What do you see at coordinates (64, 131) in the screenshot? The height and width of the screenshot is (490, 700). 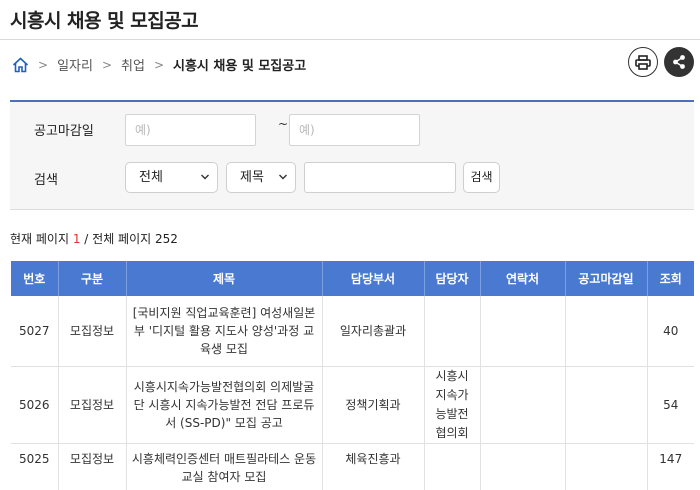 I see `date-label: 공고마감일` at bounding box center [64, 131].